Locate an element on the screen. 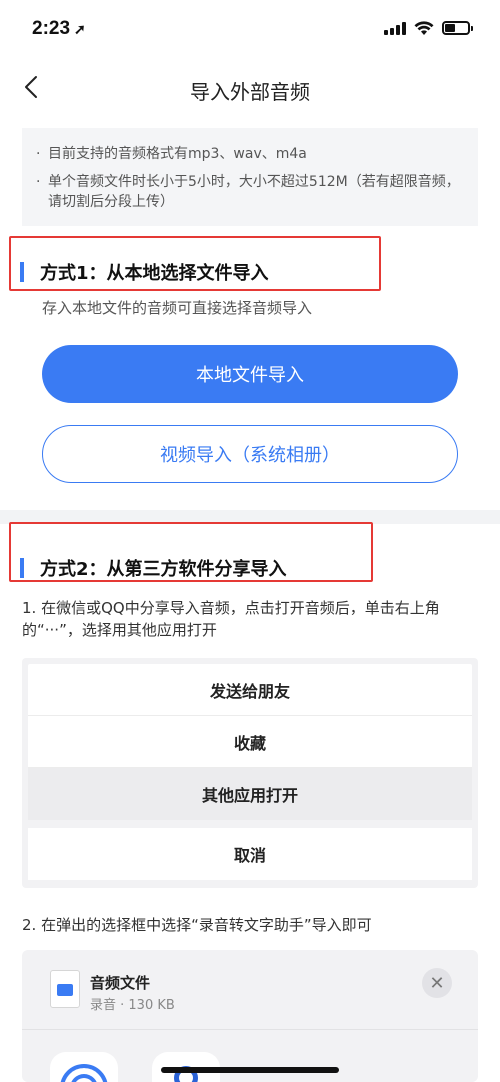 The height and width of the screenshot is (1082, 500). video-import-button: 视频导入（系统相册） is located at coordinates (250, 454).